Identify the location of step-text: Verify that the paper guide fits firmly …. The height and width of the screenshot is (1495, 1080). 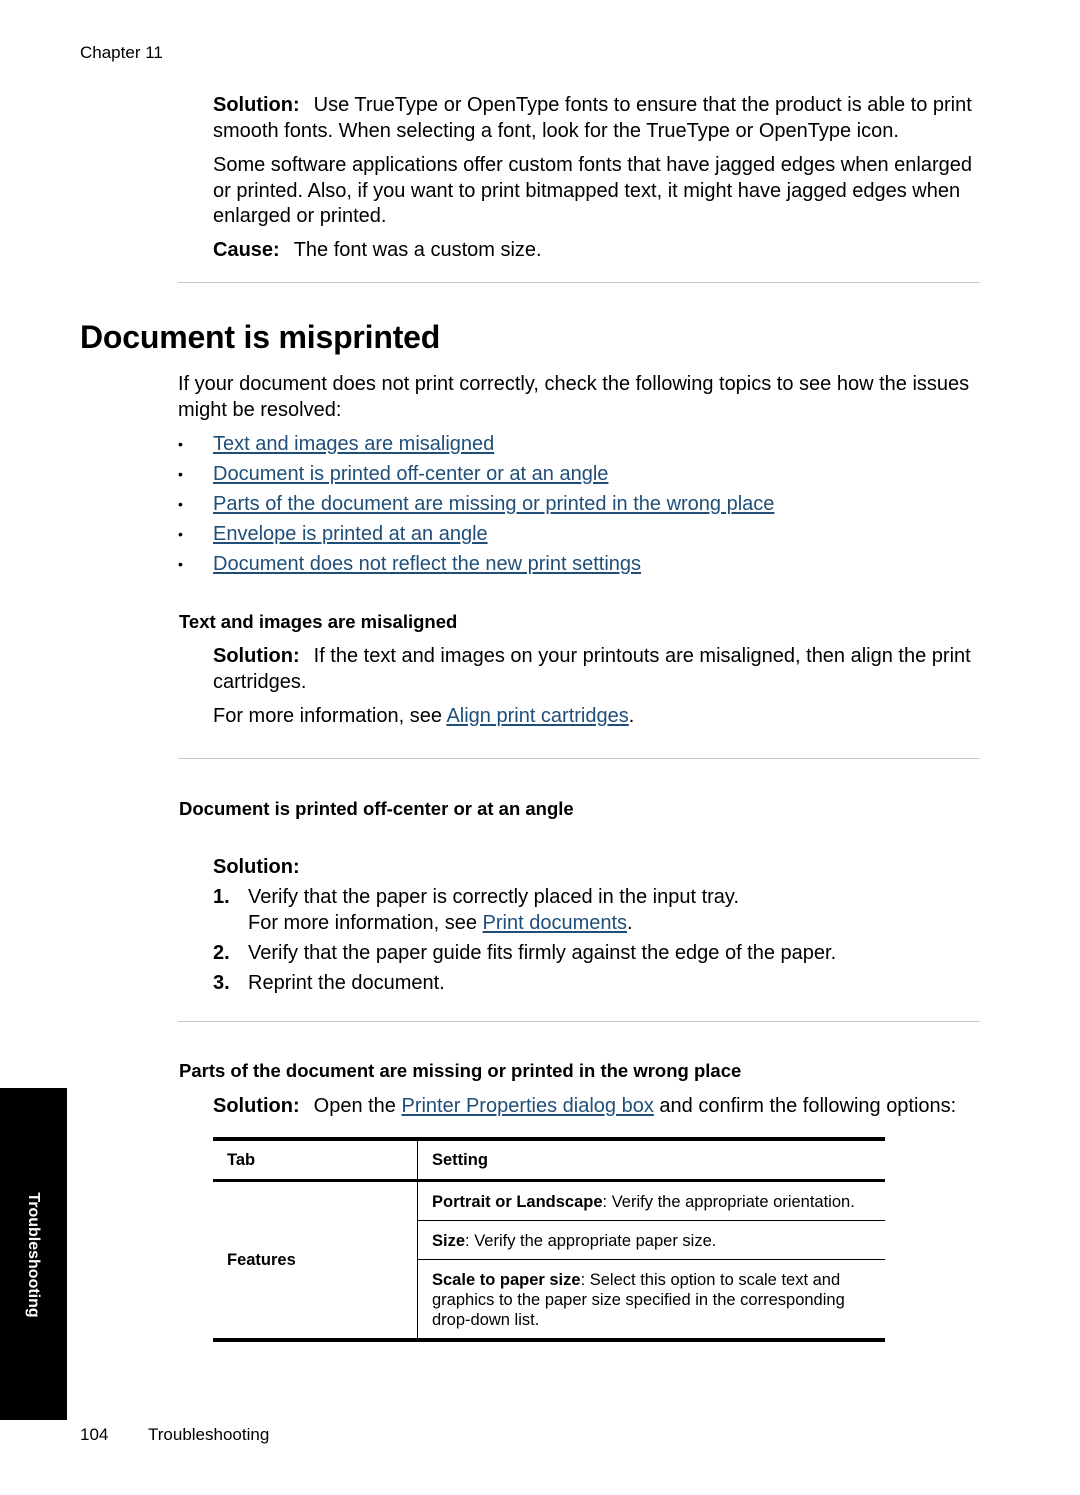
(542, 953).